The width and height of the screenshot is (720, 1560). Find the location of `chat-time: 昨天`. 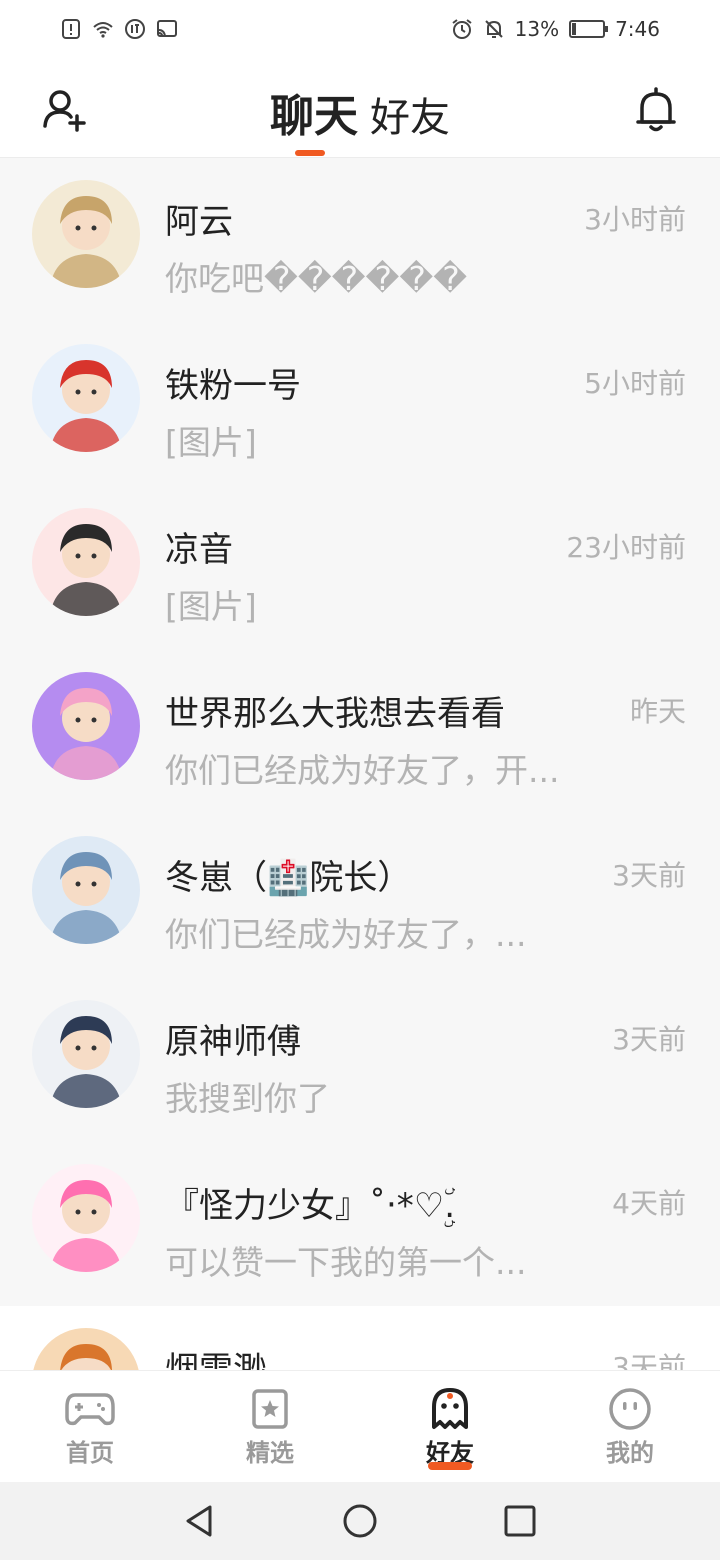

chat-time: 昨天 is located at coordinates (657, 711).